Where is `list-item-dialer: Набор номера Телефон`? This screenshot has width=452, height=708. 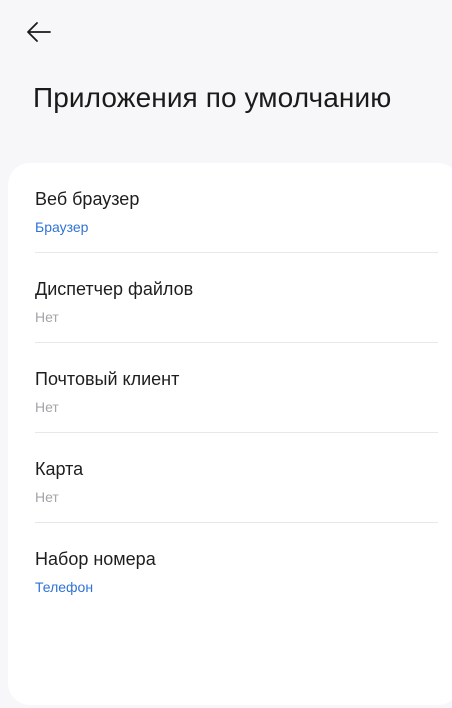 list-item-dialer: Набор номера Телефон is located at coordinates (230, 568).